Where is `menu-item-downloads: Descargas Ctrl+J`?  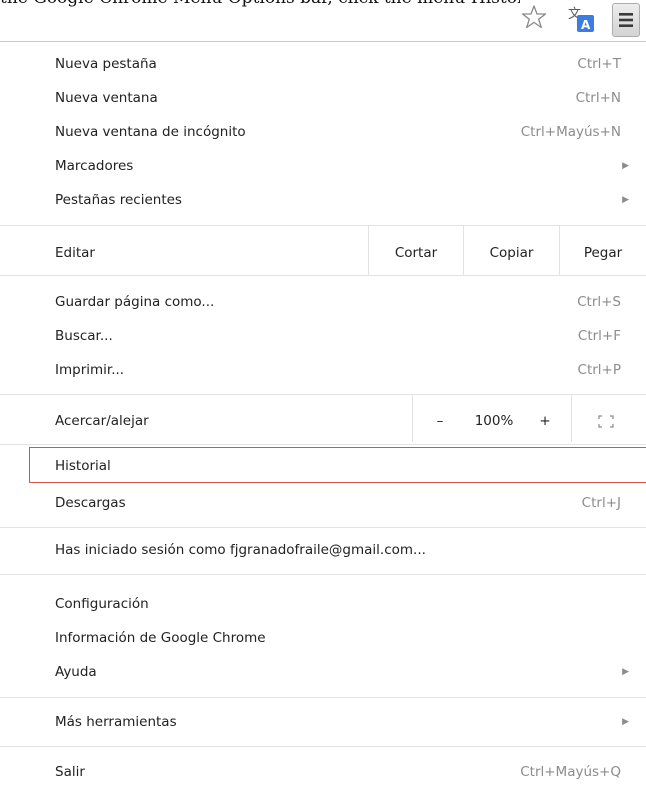
menu-item-downloads: Descargas Ctrl+J is located at coordinates (323, 503).